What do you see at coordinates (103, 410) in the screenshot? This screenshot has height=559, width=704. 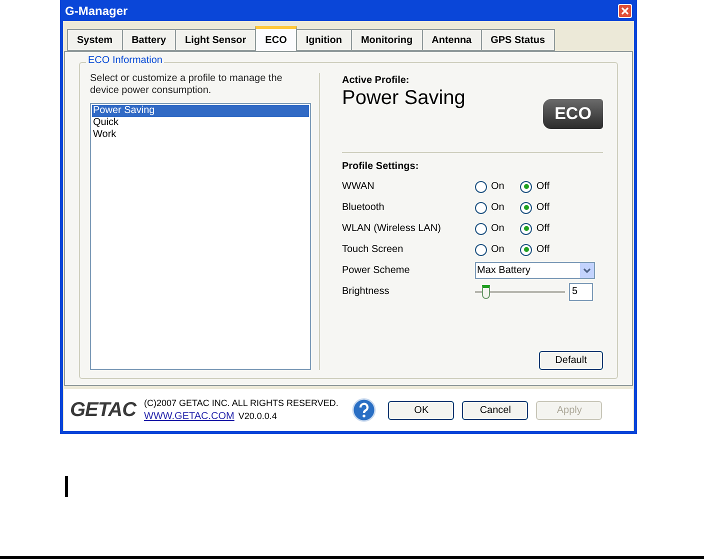 I see `brand-logo: GETAC` at bounding box center [103, 410].